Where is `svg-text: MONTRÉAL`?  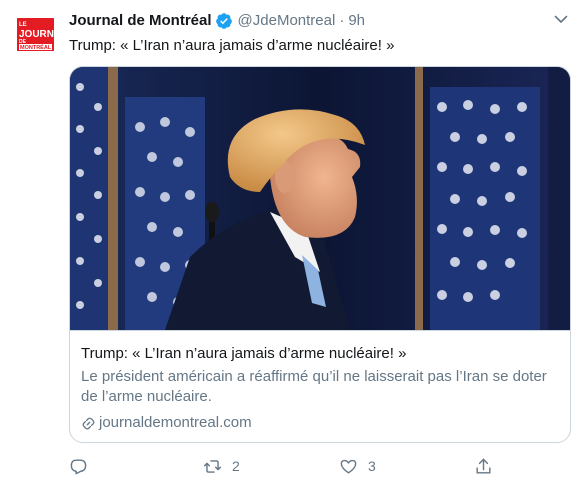
svg-text: MONTRÉAL is located at coordinates (36, 47).